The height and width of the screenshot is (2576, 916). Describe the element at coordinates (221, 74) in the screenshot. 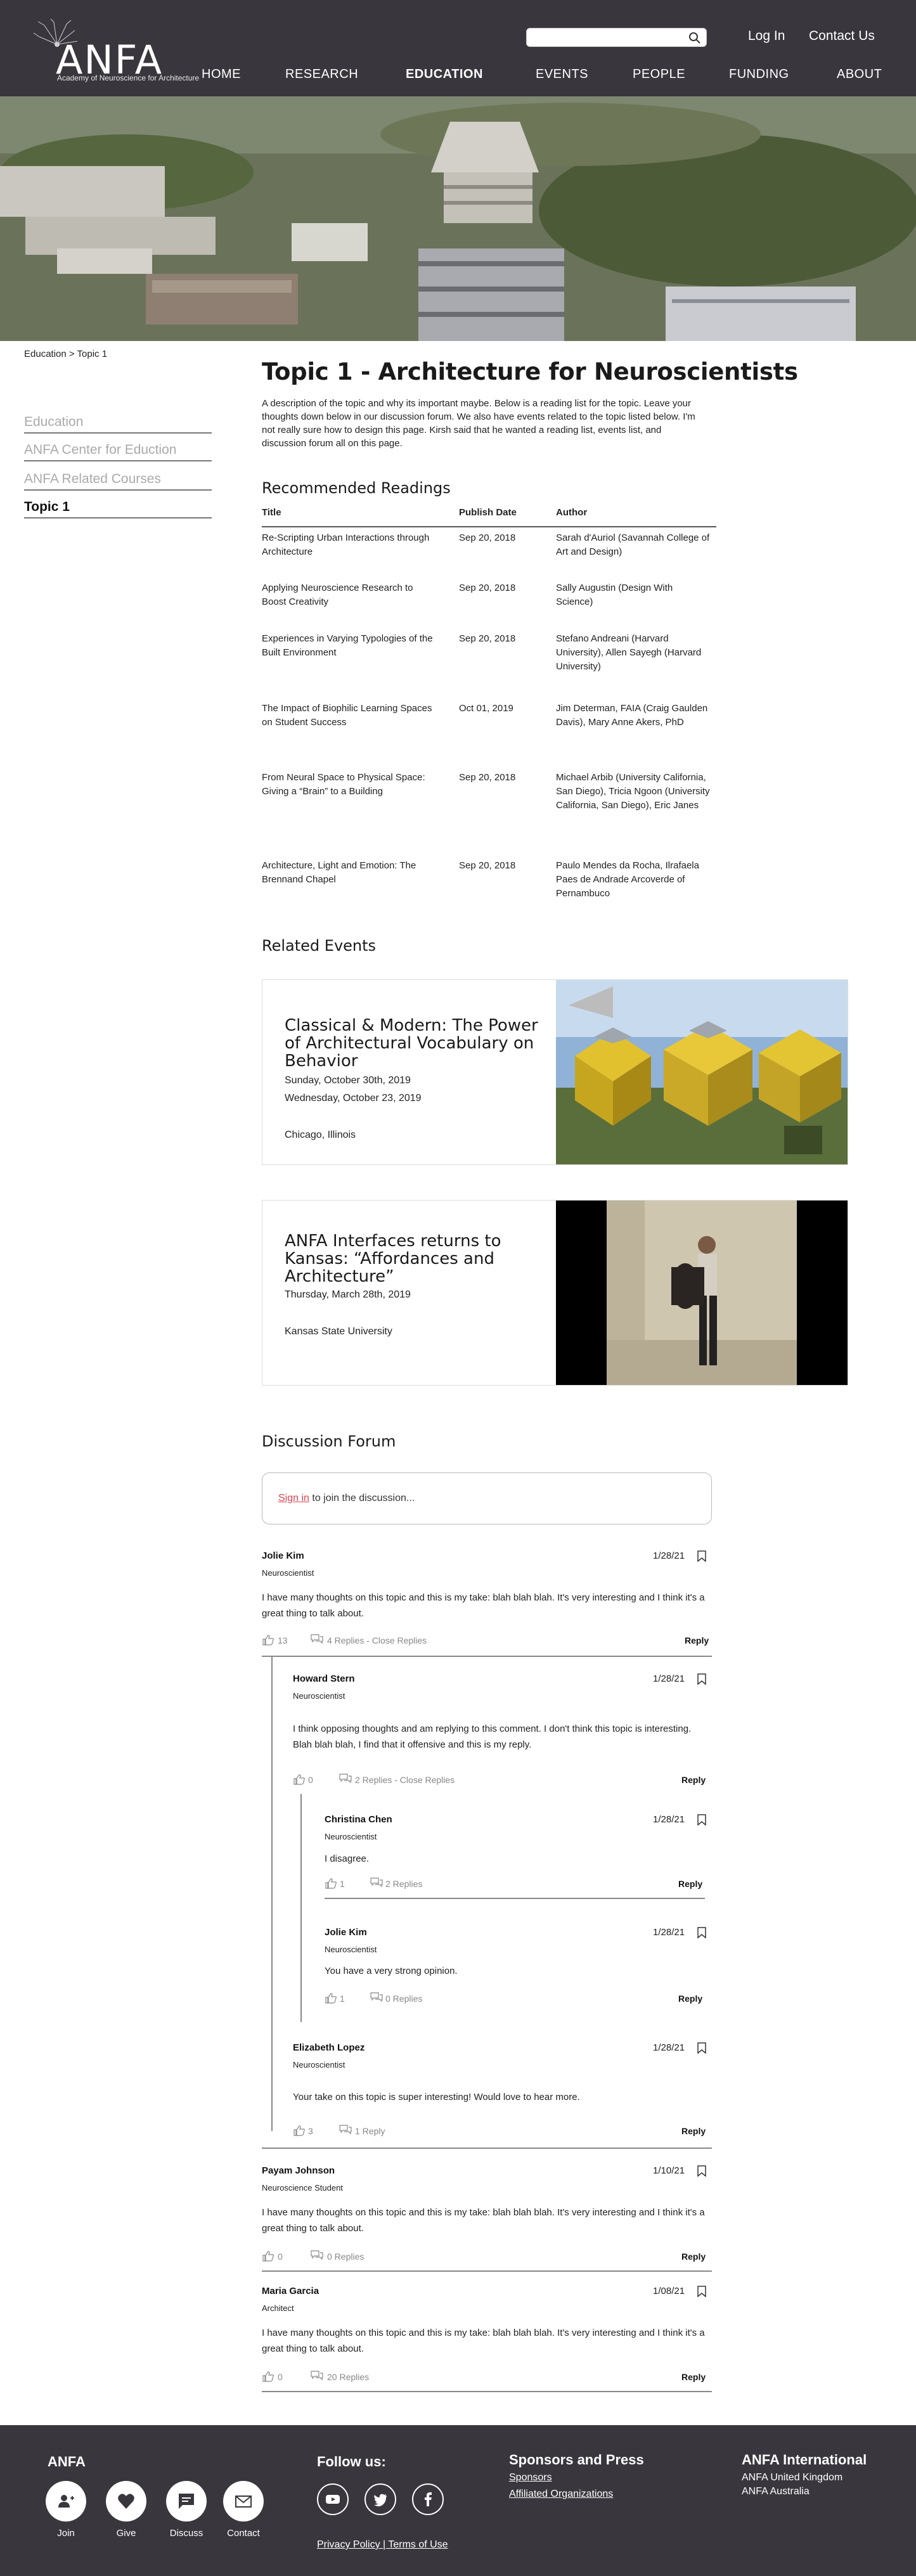

I see `nav-home: HOME` at that location.